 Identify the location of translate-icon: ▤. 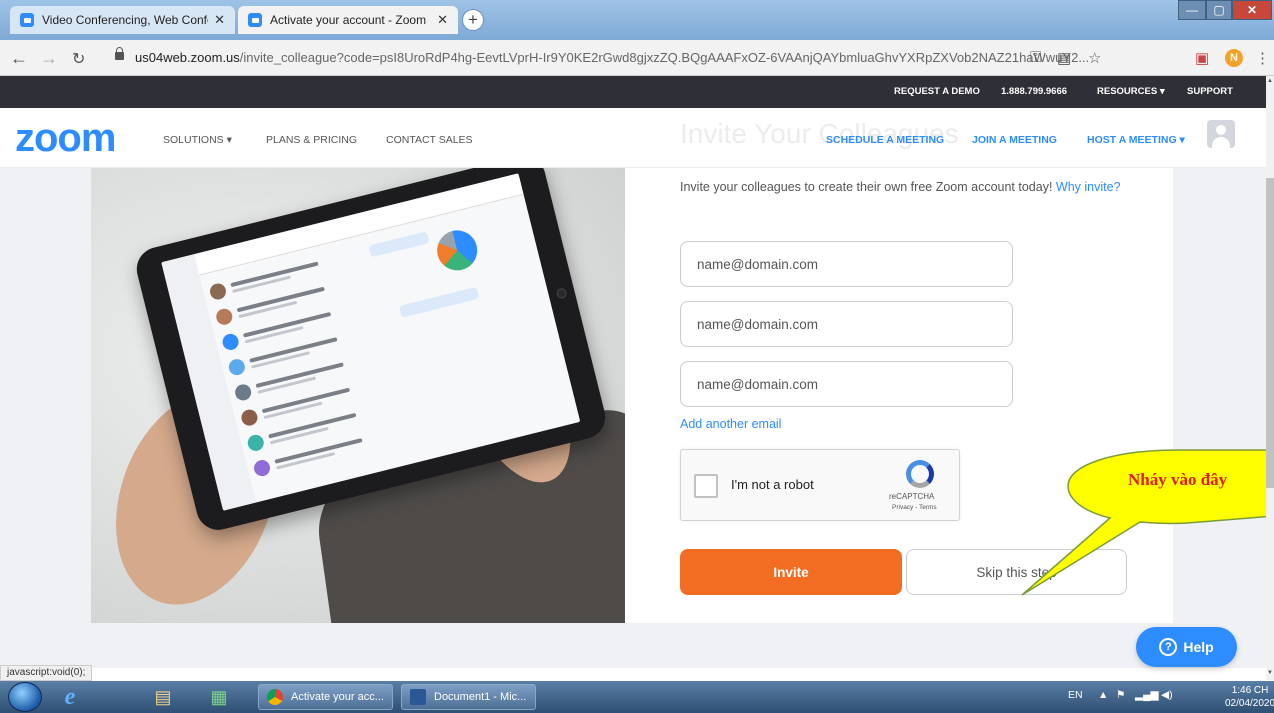
(1064, 58).